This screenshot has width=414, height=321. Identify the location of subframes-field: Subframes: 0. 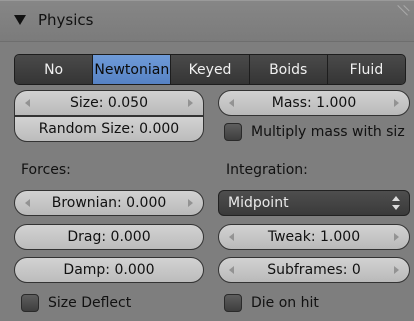
(314, 270).